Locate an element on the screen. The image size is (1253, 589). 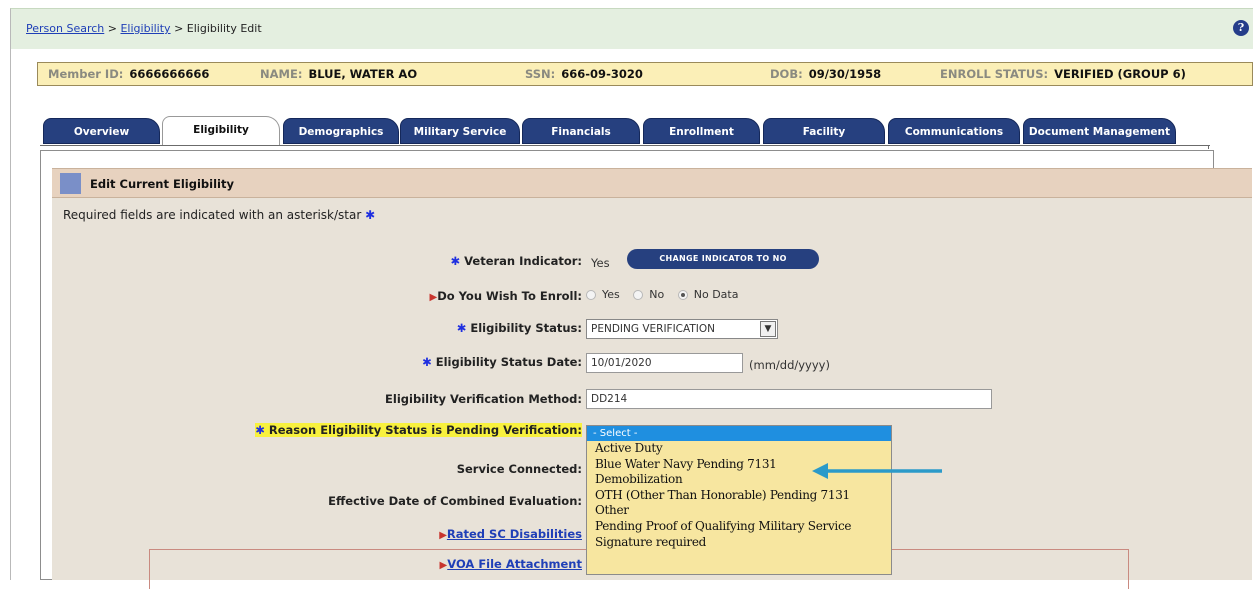
enroll-option-no-data: No Data is located at coordinates (707, 294).